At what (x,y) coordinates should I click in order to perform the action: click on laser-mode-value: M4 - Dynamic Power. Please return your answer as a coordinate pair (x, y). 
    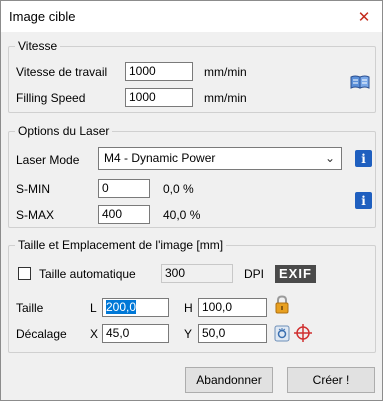
    Looking at the image, I should click on (160, 158).